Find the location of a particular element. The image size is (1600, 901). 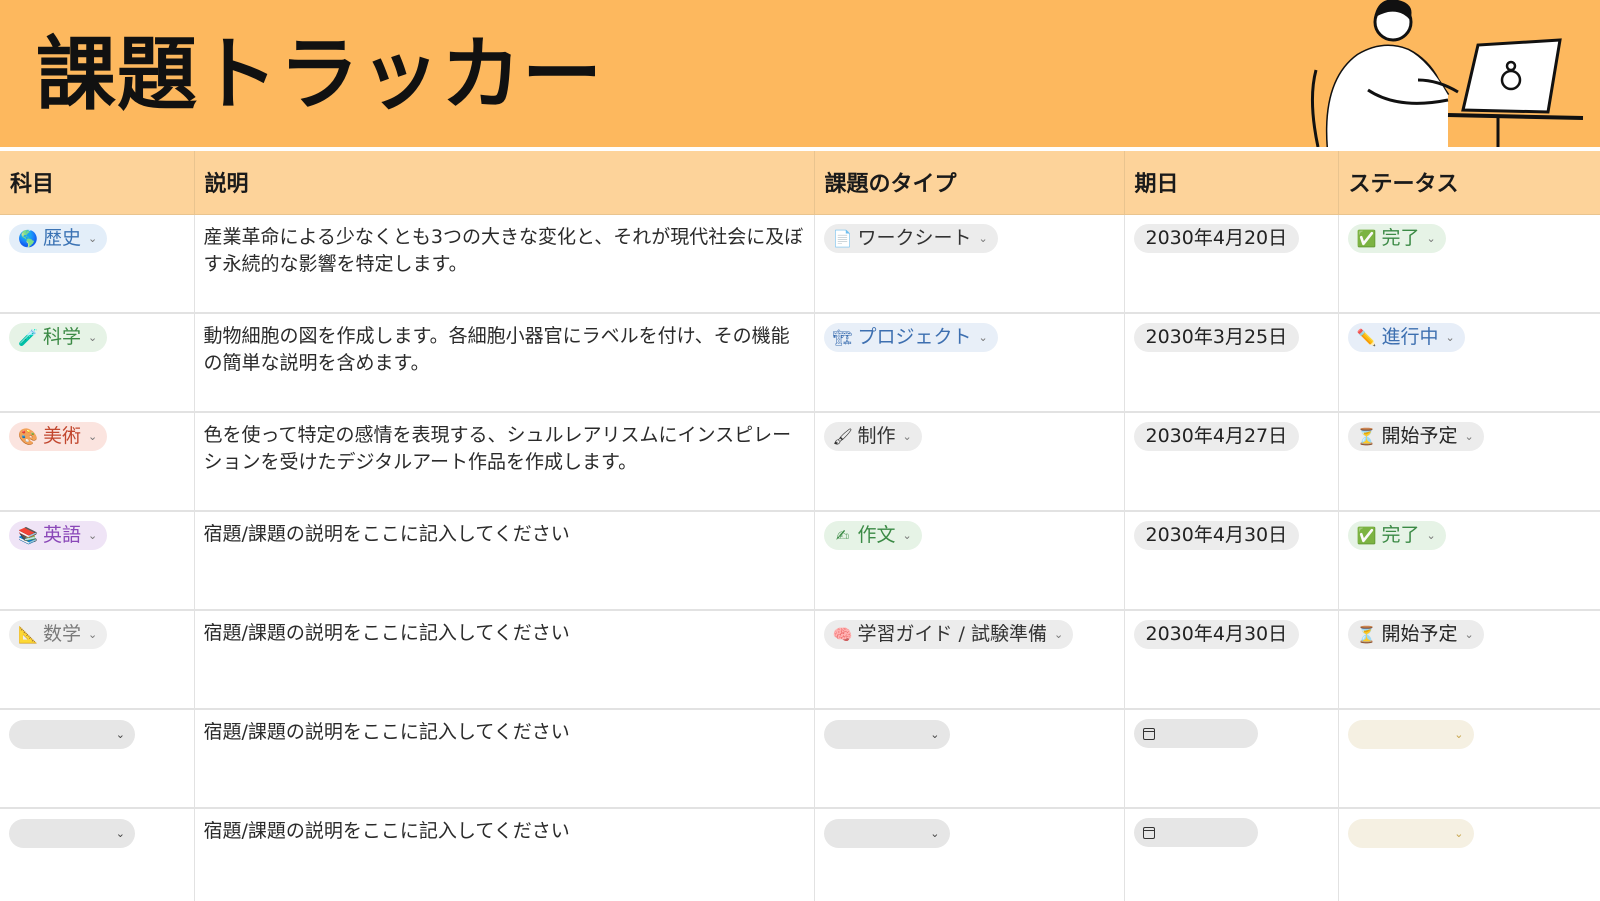

type-label: 制作 is located at coordinates (876, 436).